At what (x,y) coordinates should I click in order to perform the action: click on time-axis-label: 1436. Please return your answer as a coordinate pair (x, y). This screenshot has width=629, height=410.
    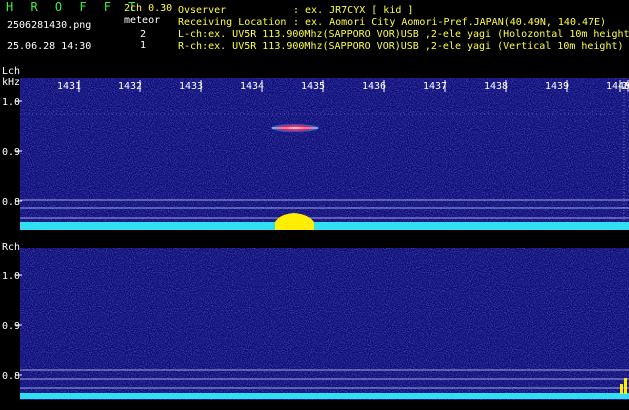
    Looking at the image, I should click on (374, 86).